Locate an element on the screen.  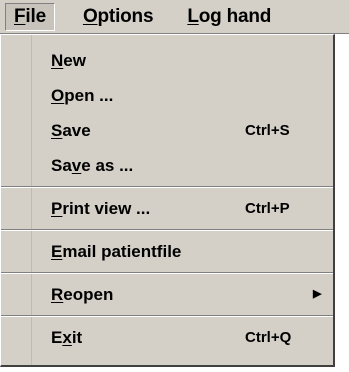
menu-item-new: New is located at coordinates (182, 60).